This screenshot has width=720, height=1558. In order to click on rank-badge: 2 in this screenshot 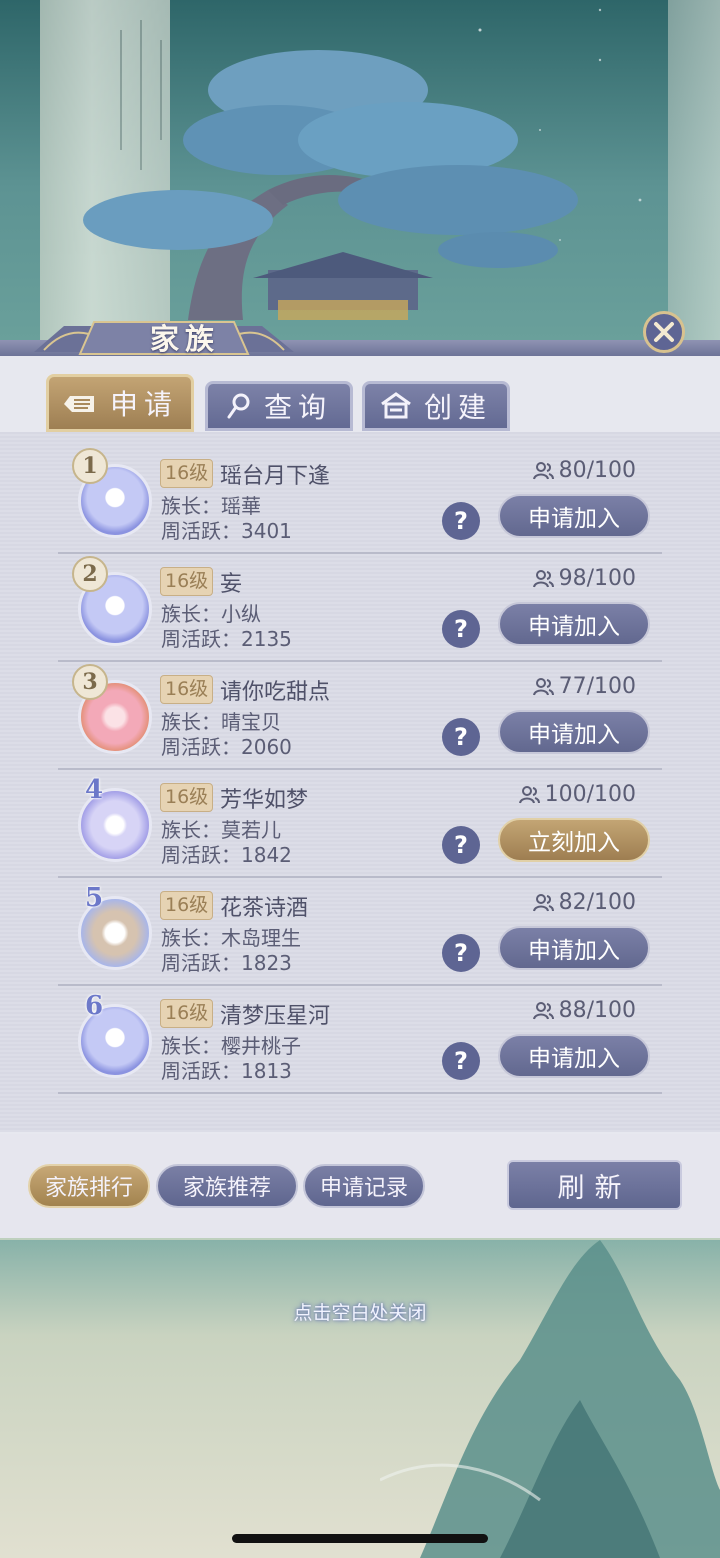, I will do `click(90, 574)`.